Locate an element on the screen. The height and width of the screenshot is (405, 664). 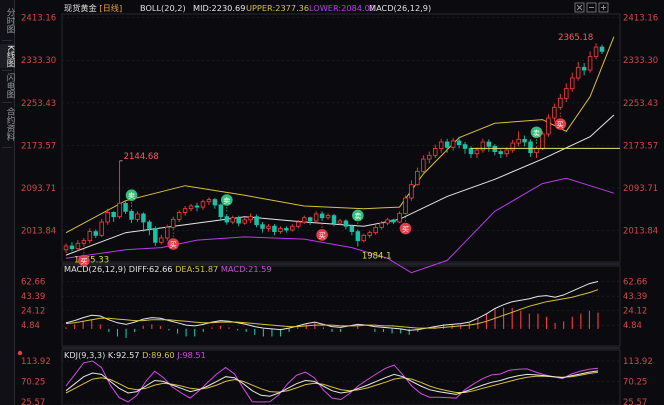
y-tick-left-4: 2093.71 is located at coordinates (38, 189).